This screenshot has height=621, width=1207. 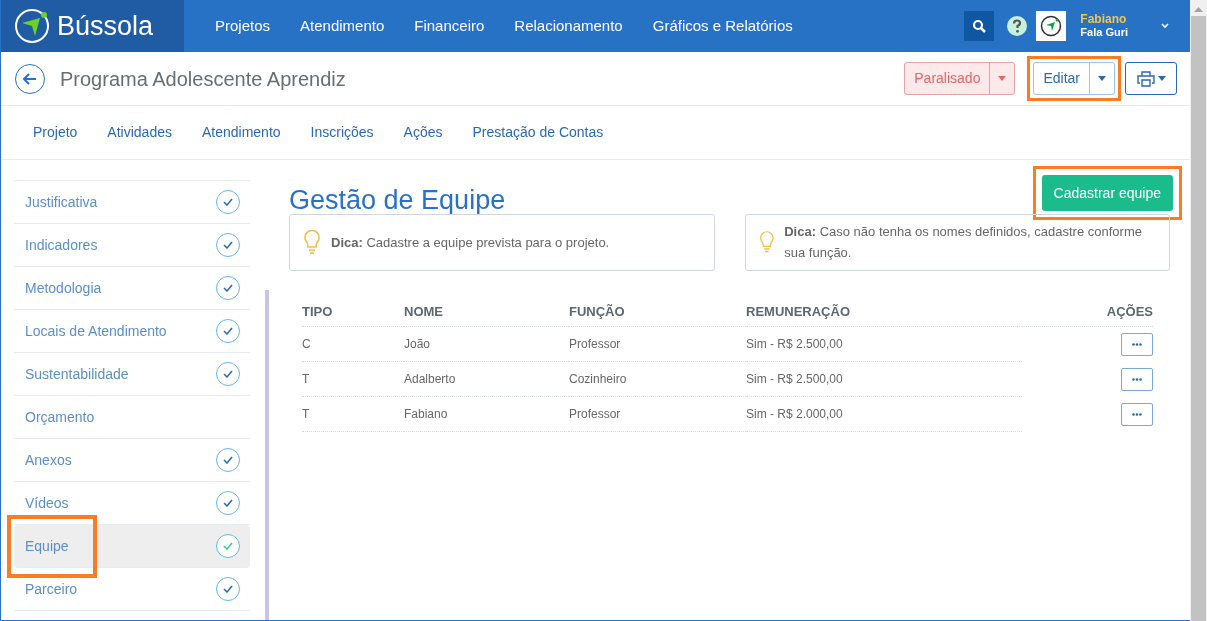 I want to click on table-cell: Sim - R$ 2.000,00, so click(x=884, y=414).